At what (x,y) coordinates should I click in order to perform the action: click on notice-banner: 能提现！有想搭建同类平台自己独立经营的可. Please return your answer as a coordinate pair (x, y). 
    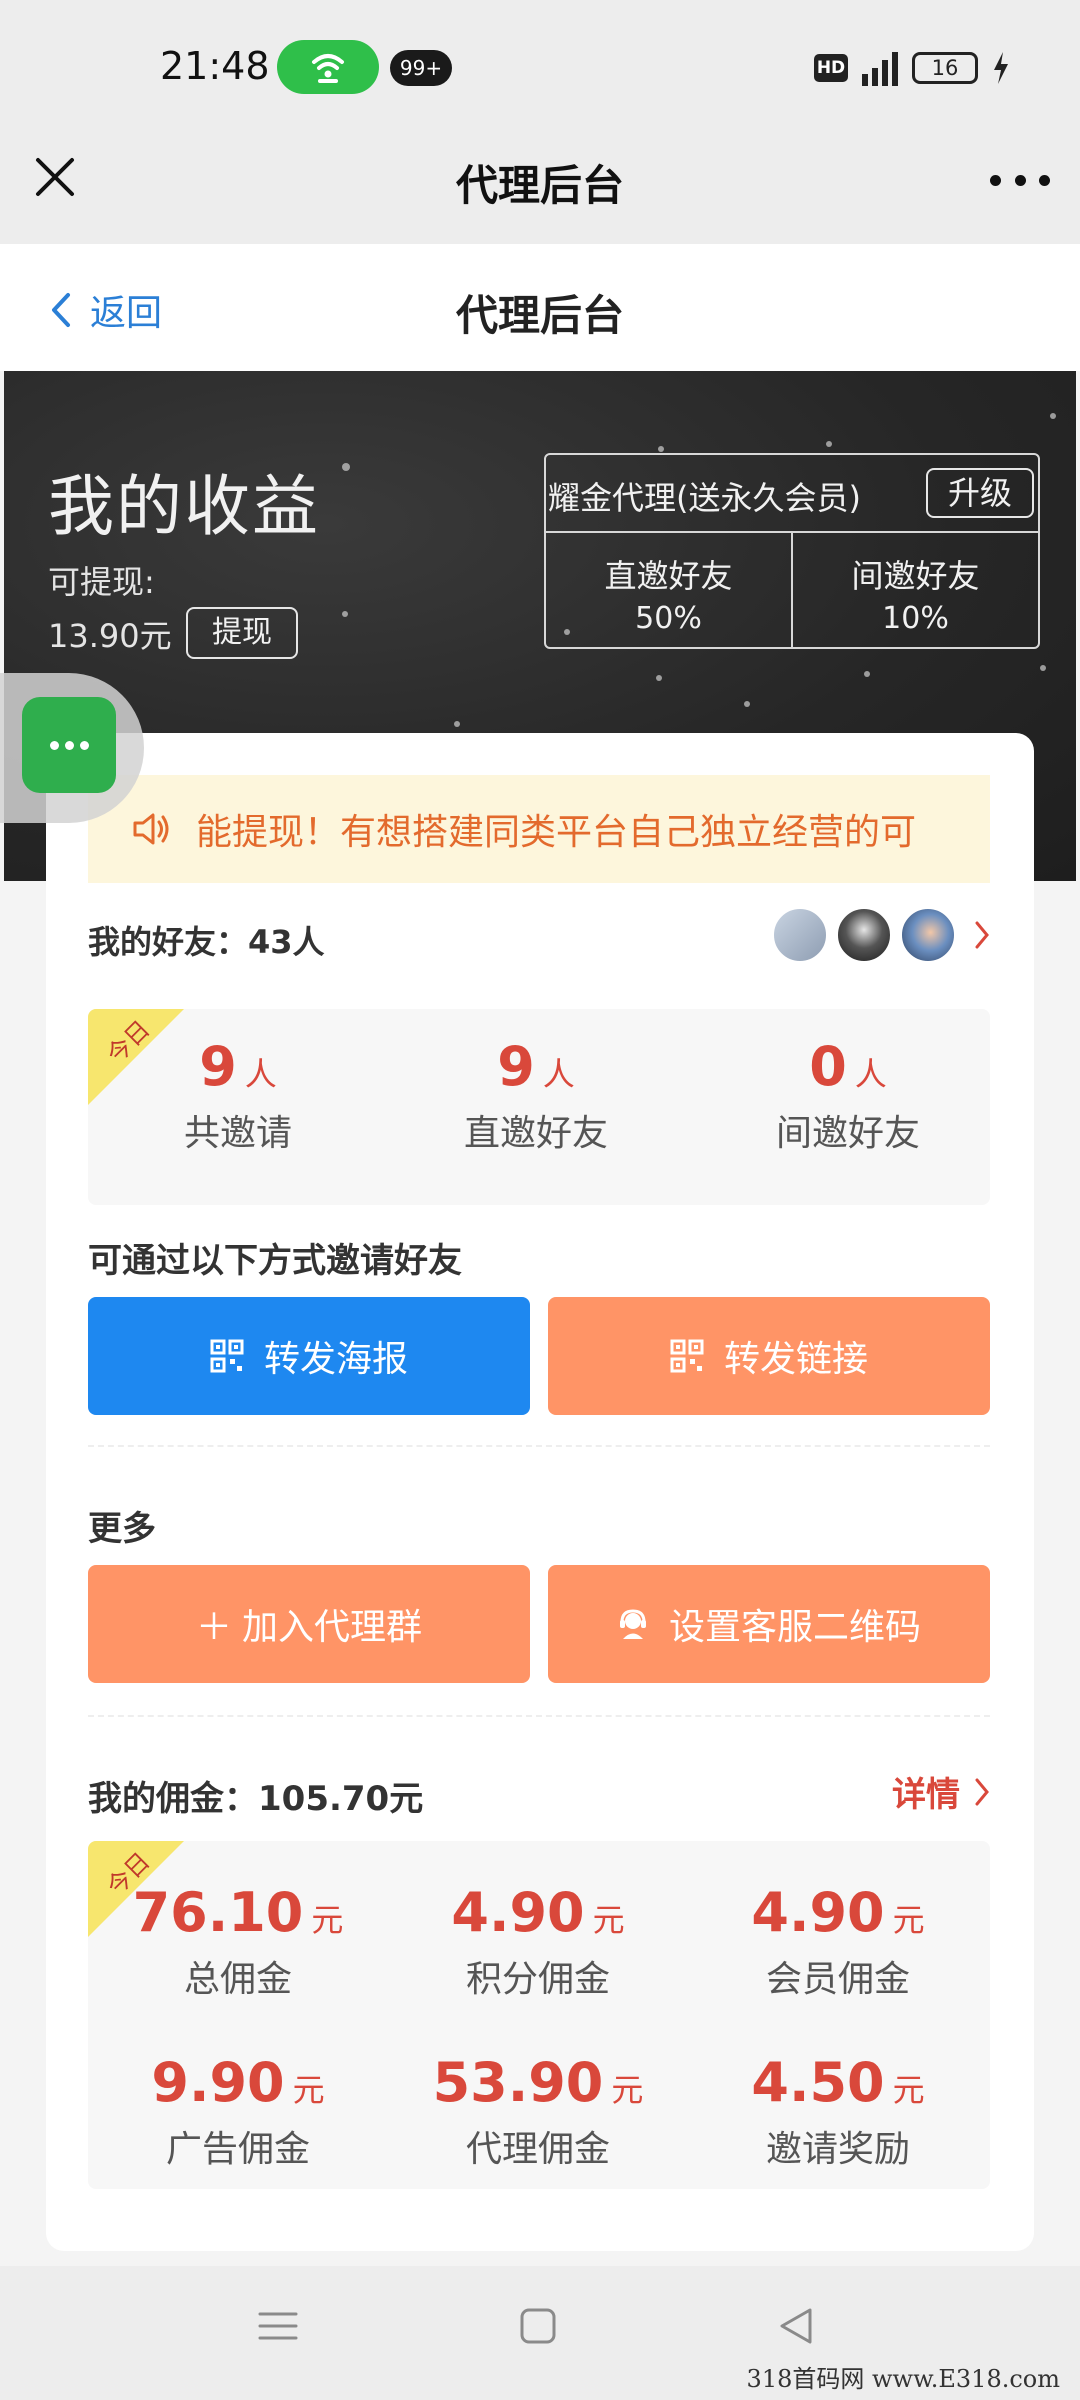
    Looking at the image, I should click on (539, 829).